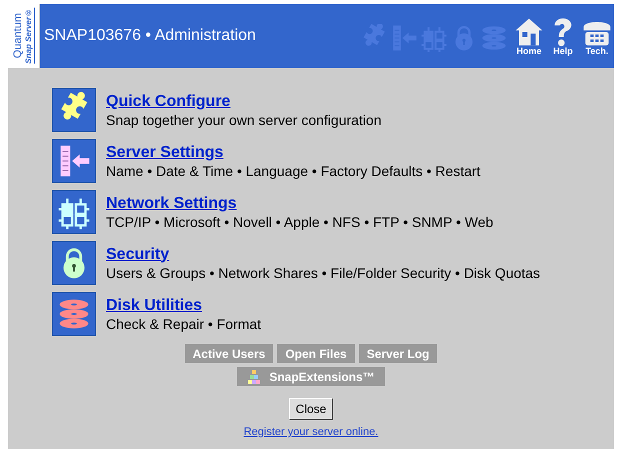 The height and width of the screenshot is (449, 621). Describe the element at coordinates (316, 353) in the screenshot. I see `tool-button: Open Files` at that location.